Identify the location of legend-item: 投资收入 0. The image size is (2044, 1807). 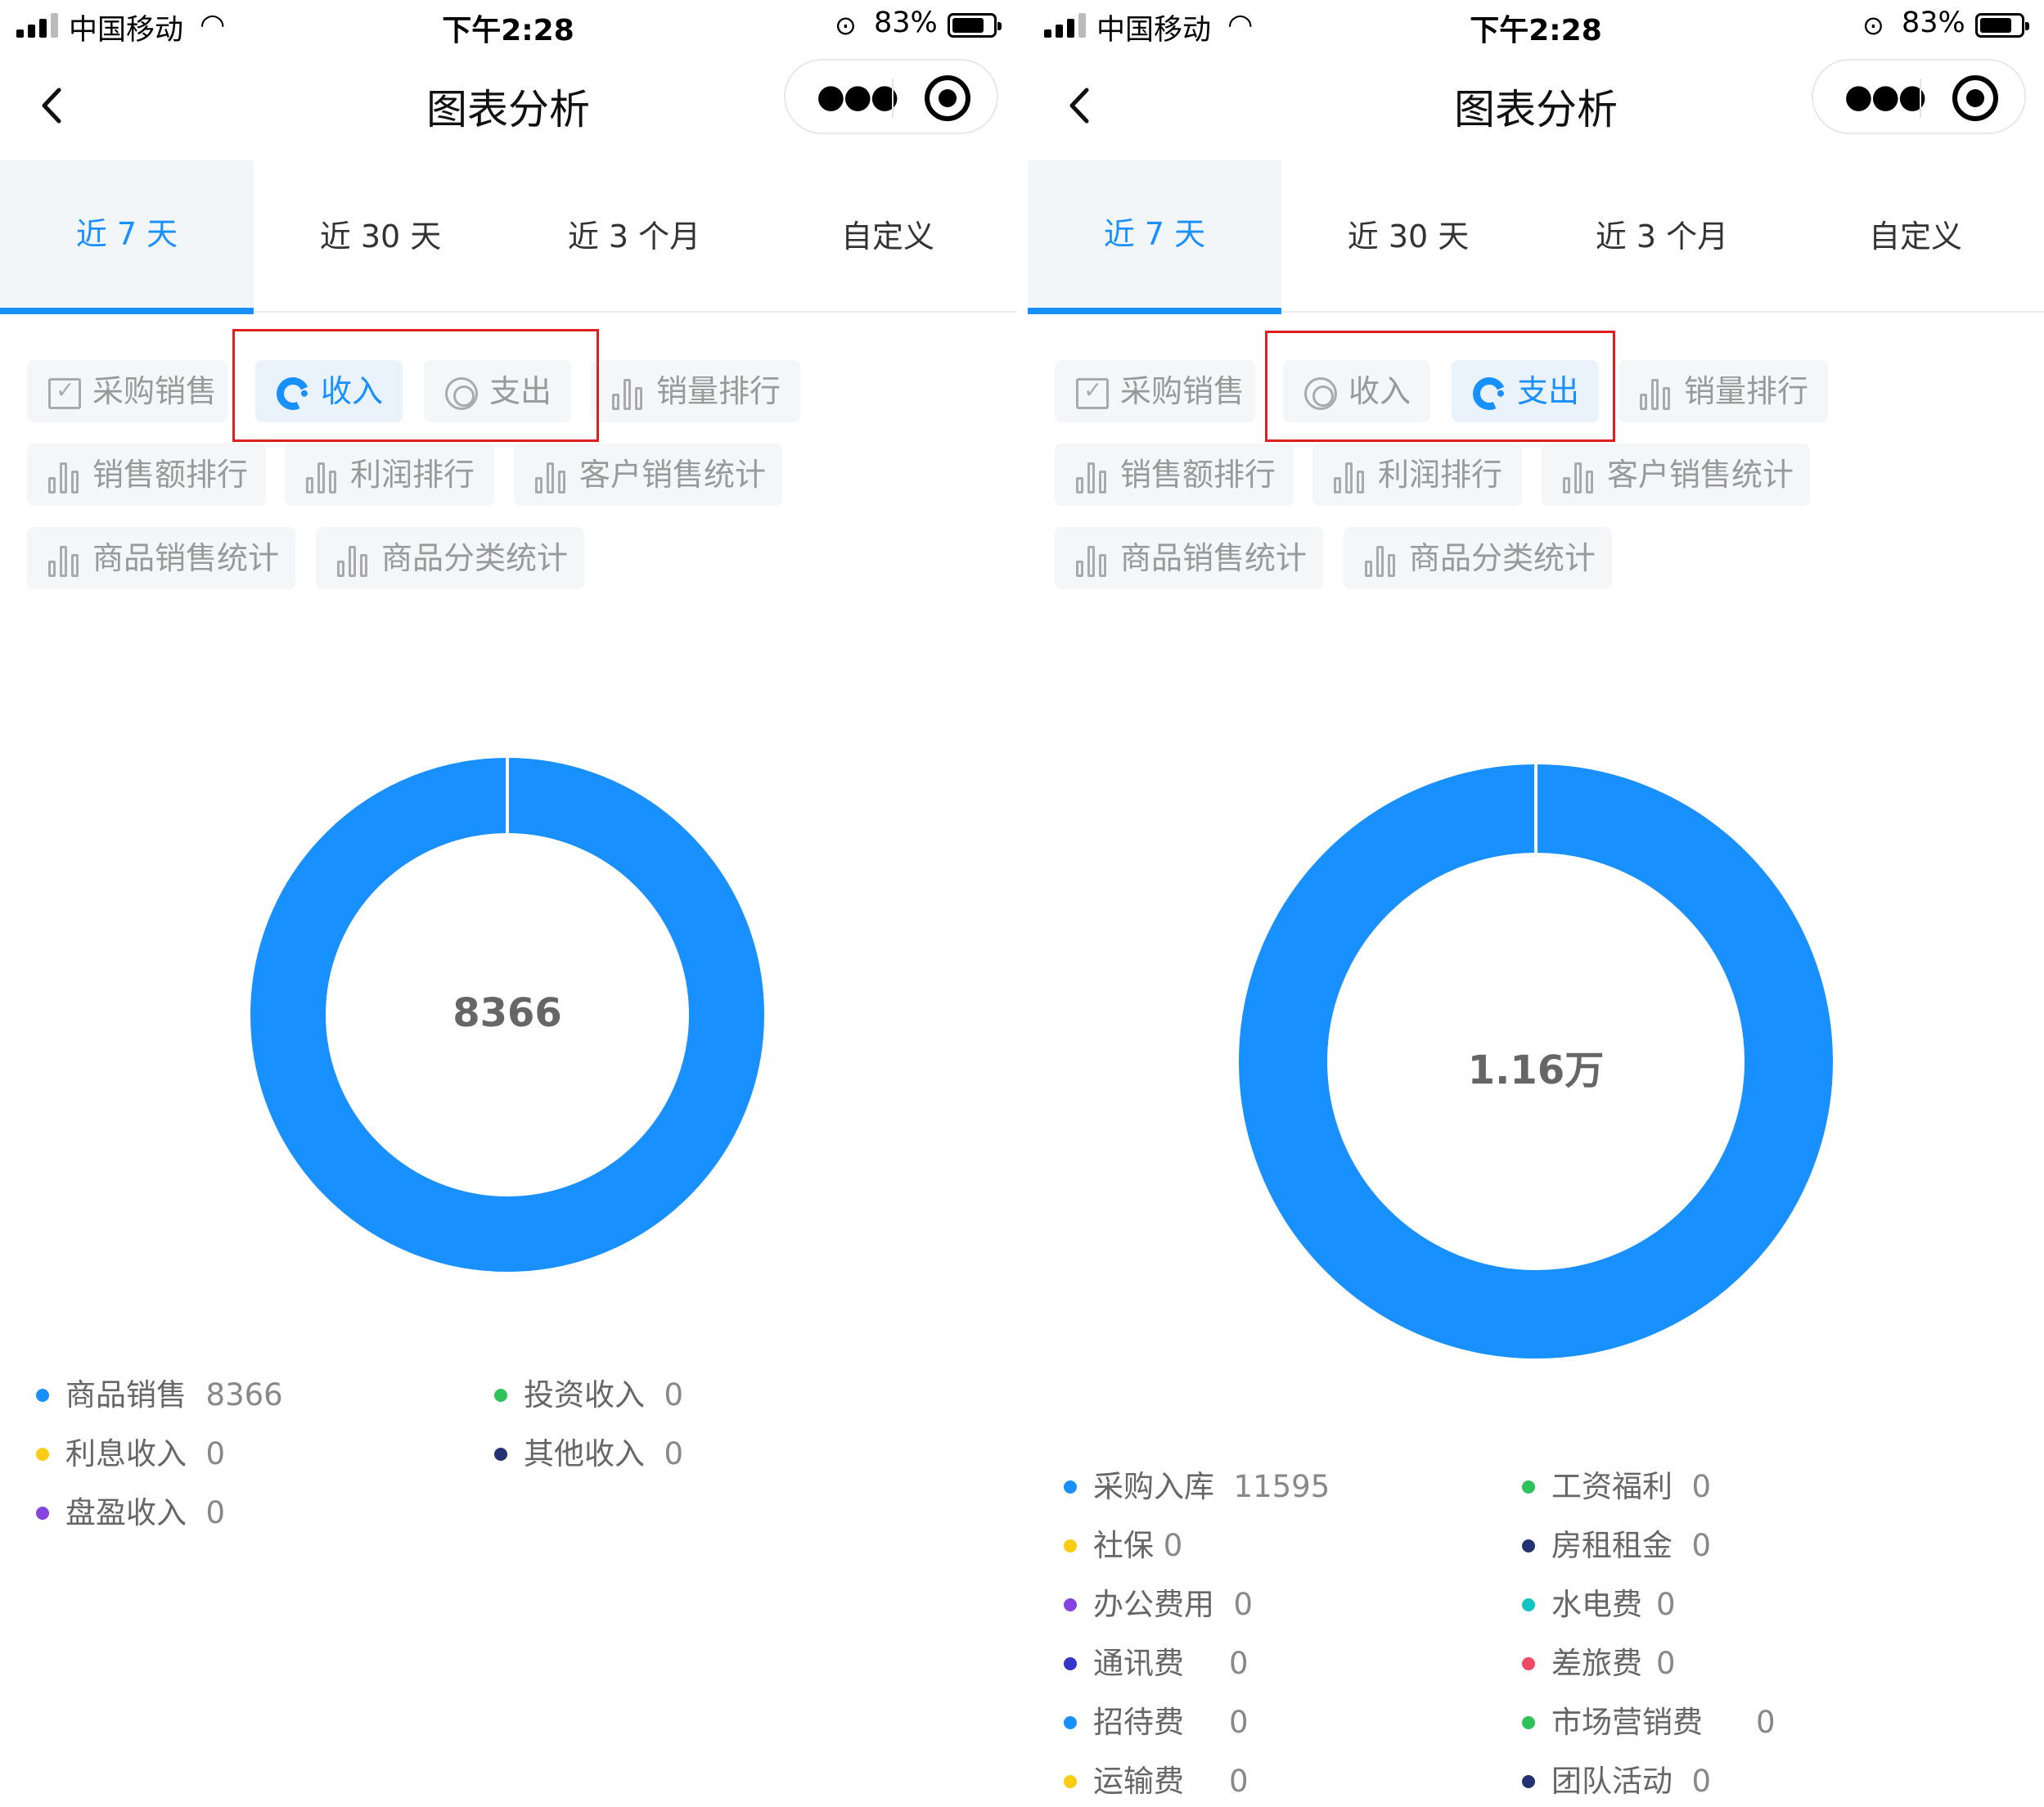
(588, 1395).